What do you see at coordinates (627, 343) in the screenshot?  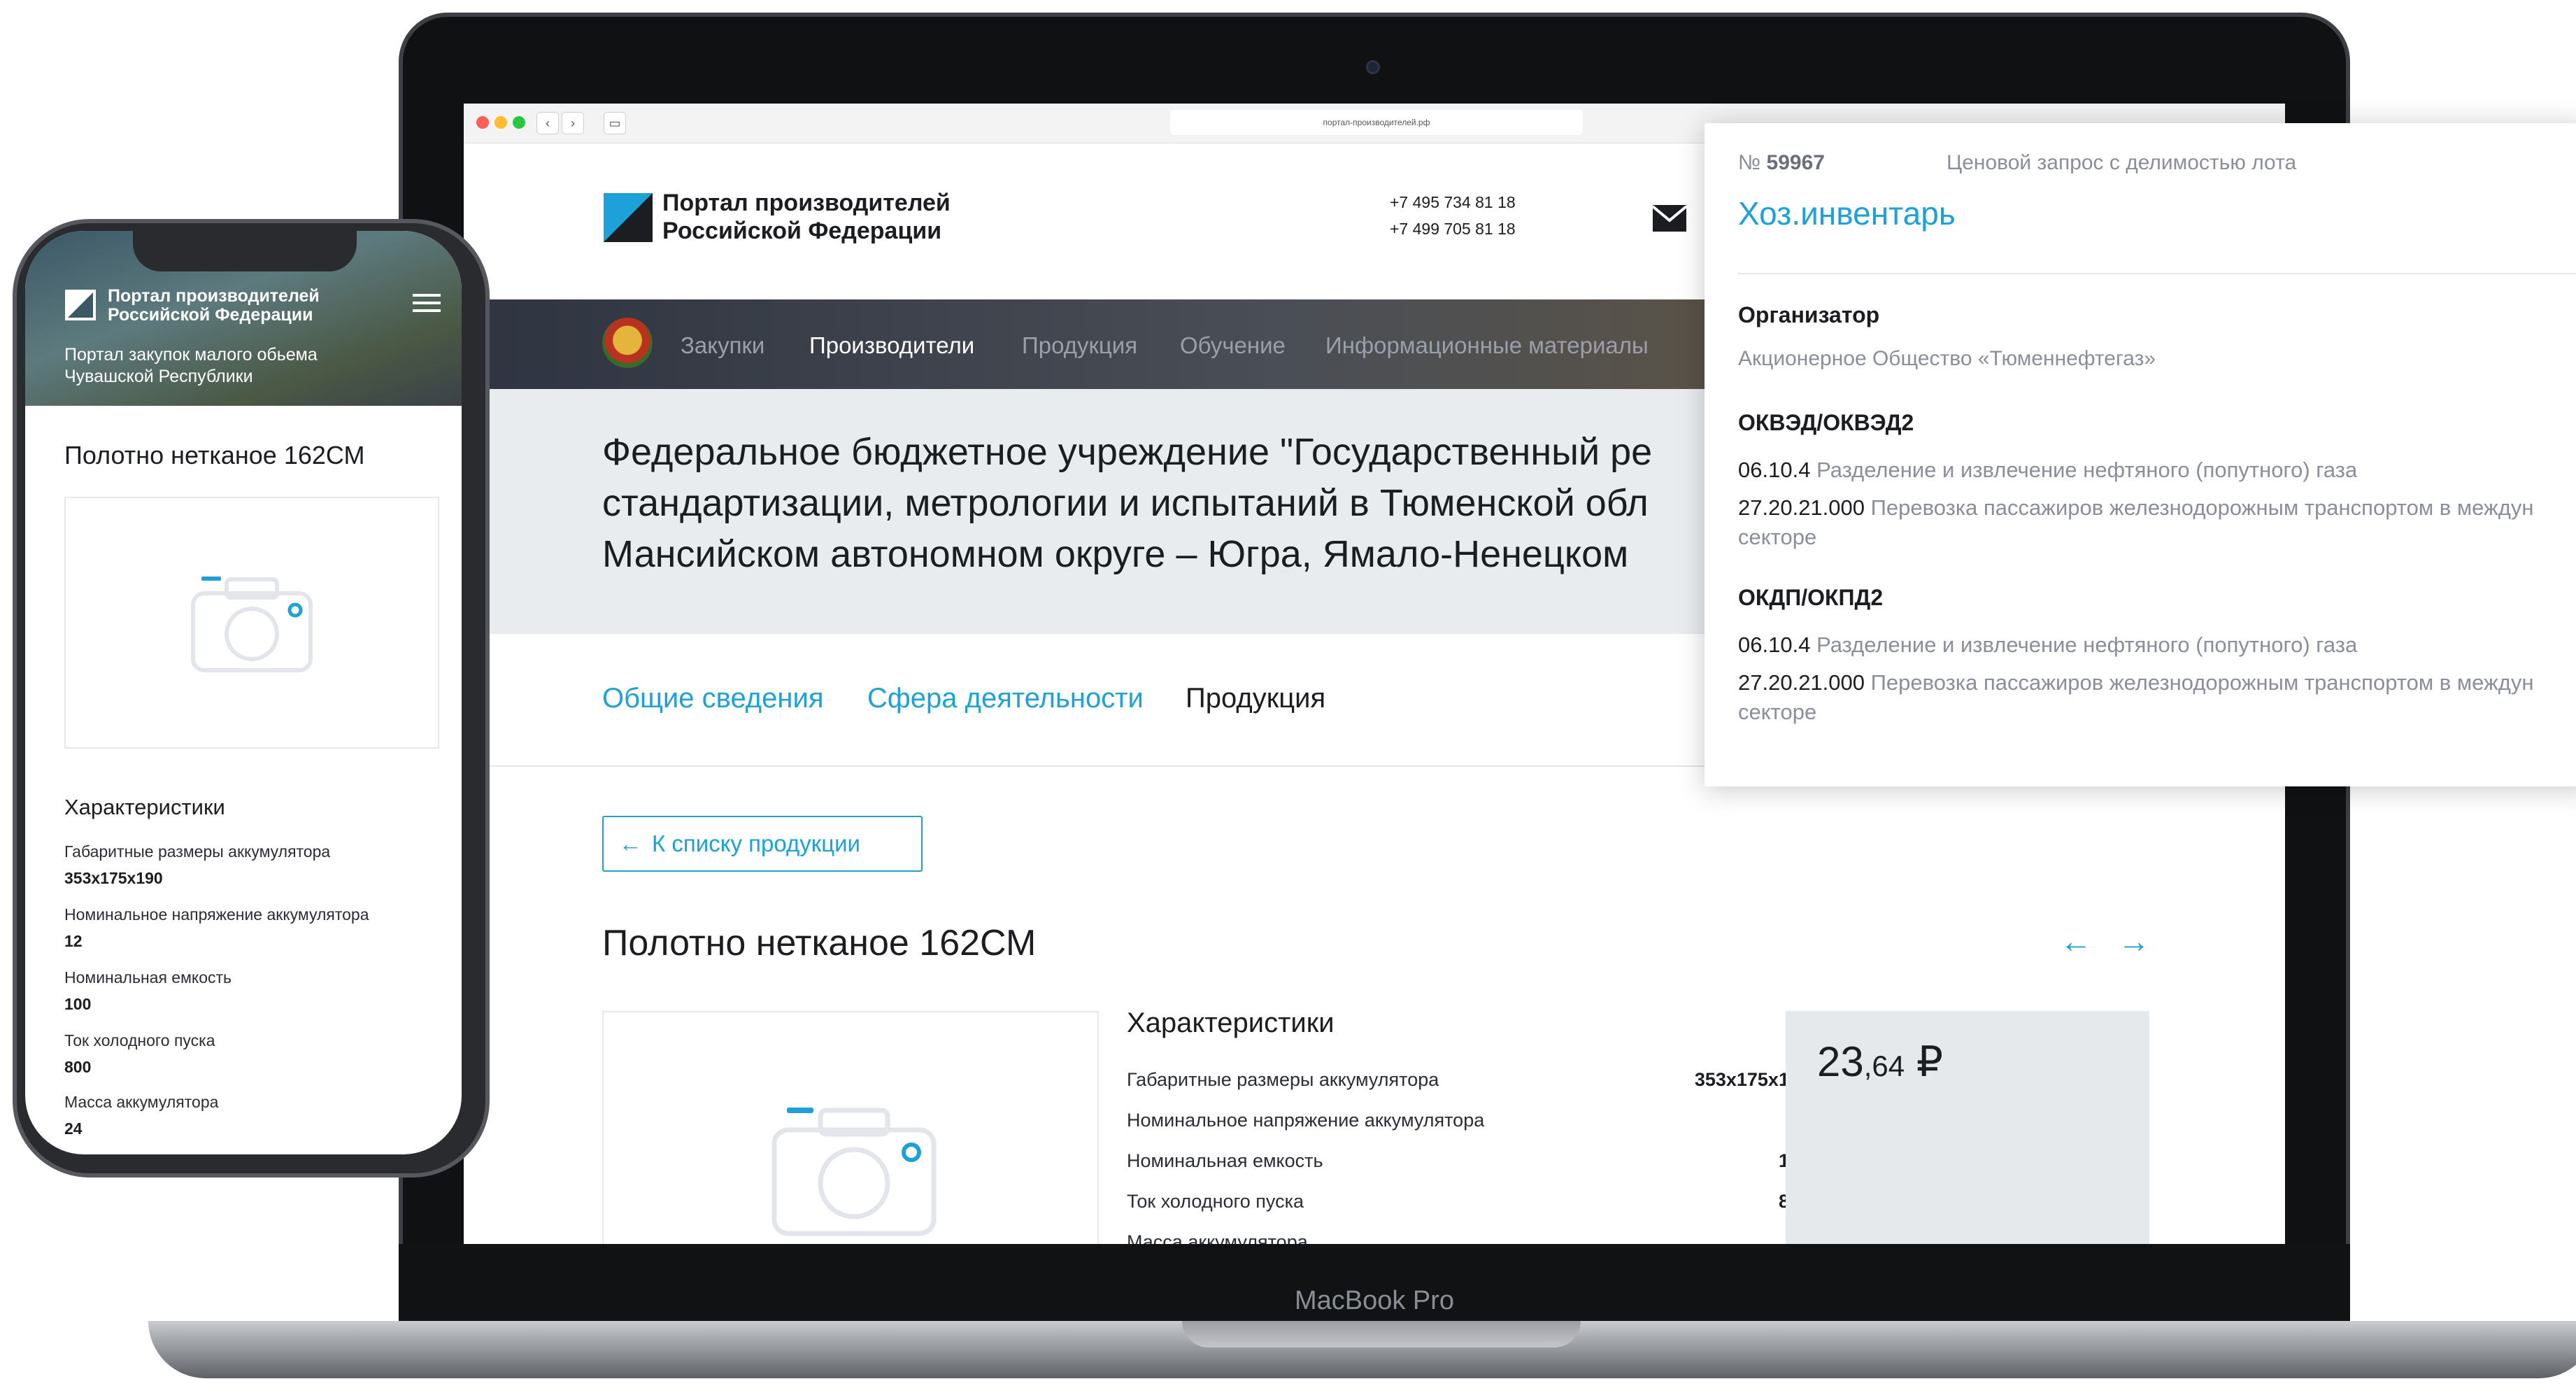 I see `region-emblem-icon` at bounding box center [627, 343].